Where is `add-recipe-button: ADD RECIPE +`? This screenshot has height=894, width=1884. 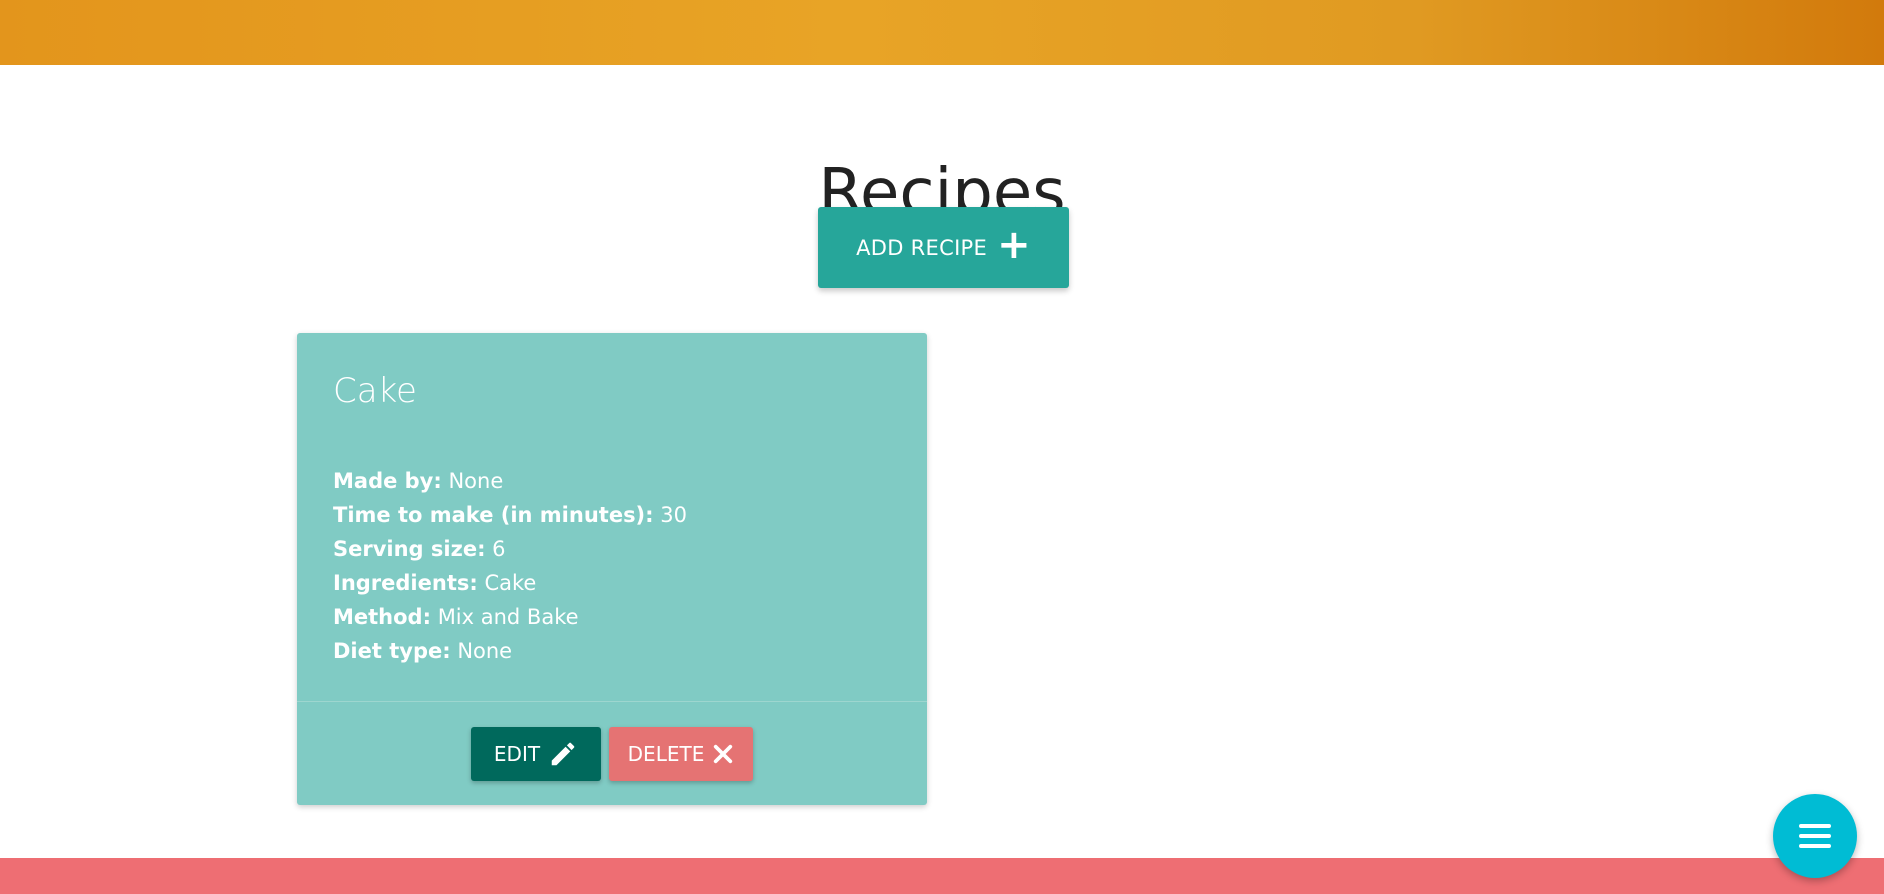 add-recipe-button: ADD RECIPE + is located at coordinates (943, 247).